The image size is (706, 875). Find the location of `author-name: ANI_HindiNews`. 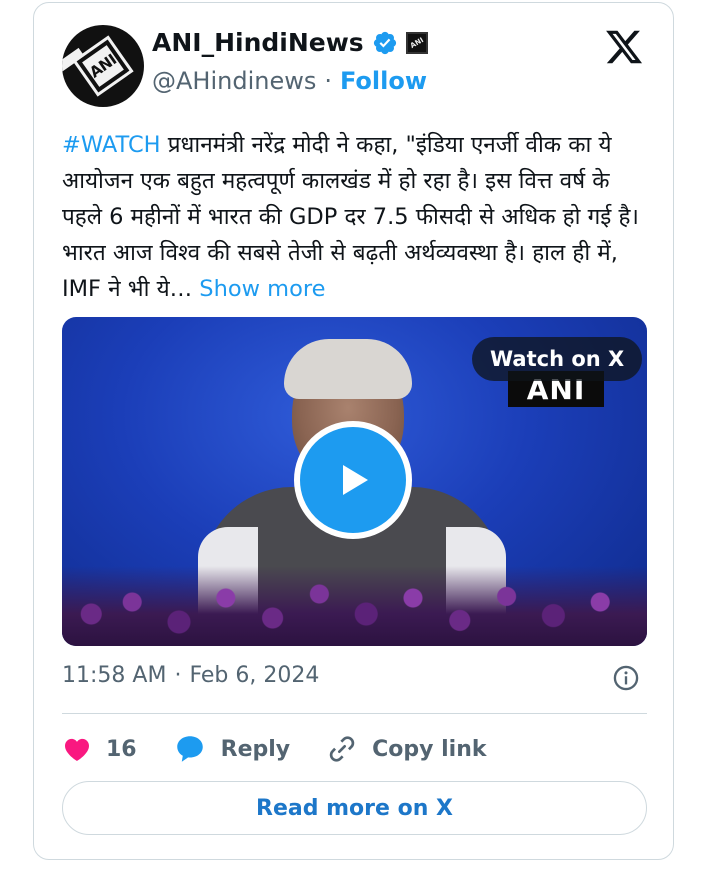

author-name: ANI_HindiNews is located at coordinates (258, 42).